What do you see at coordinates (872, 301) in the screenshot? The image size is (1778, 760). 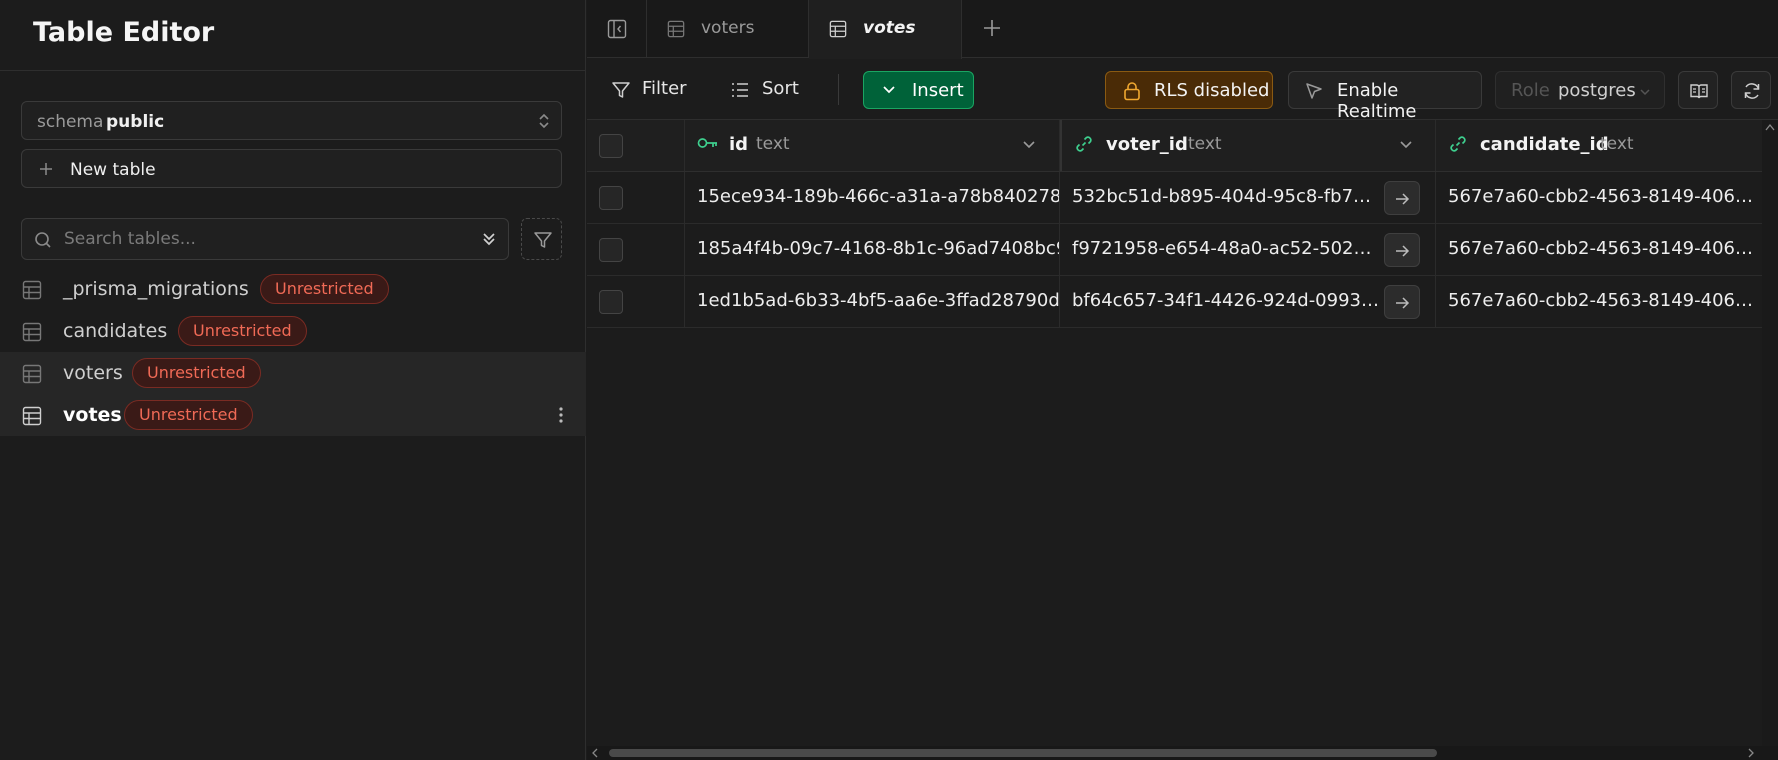 I see `cell-id: 1ed1b5ad-6b33-4bf5-aa6e-3ffad28790d4` at bounding box center [872, 301].